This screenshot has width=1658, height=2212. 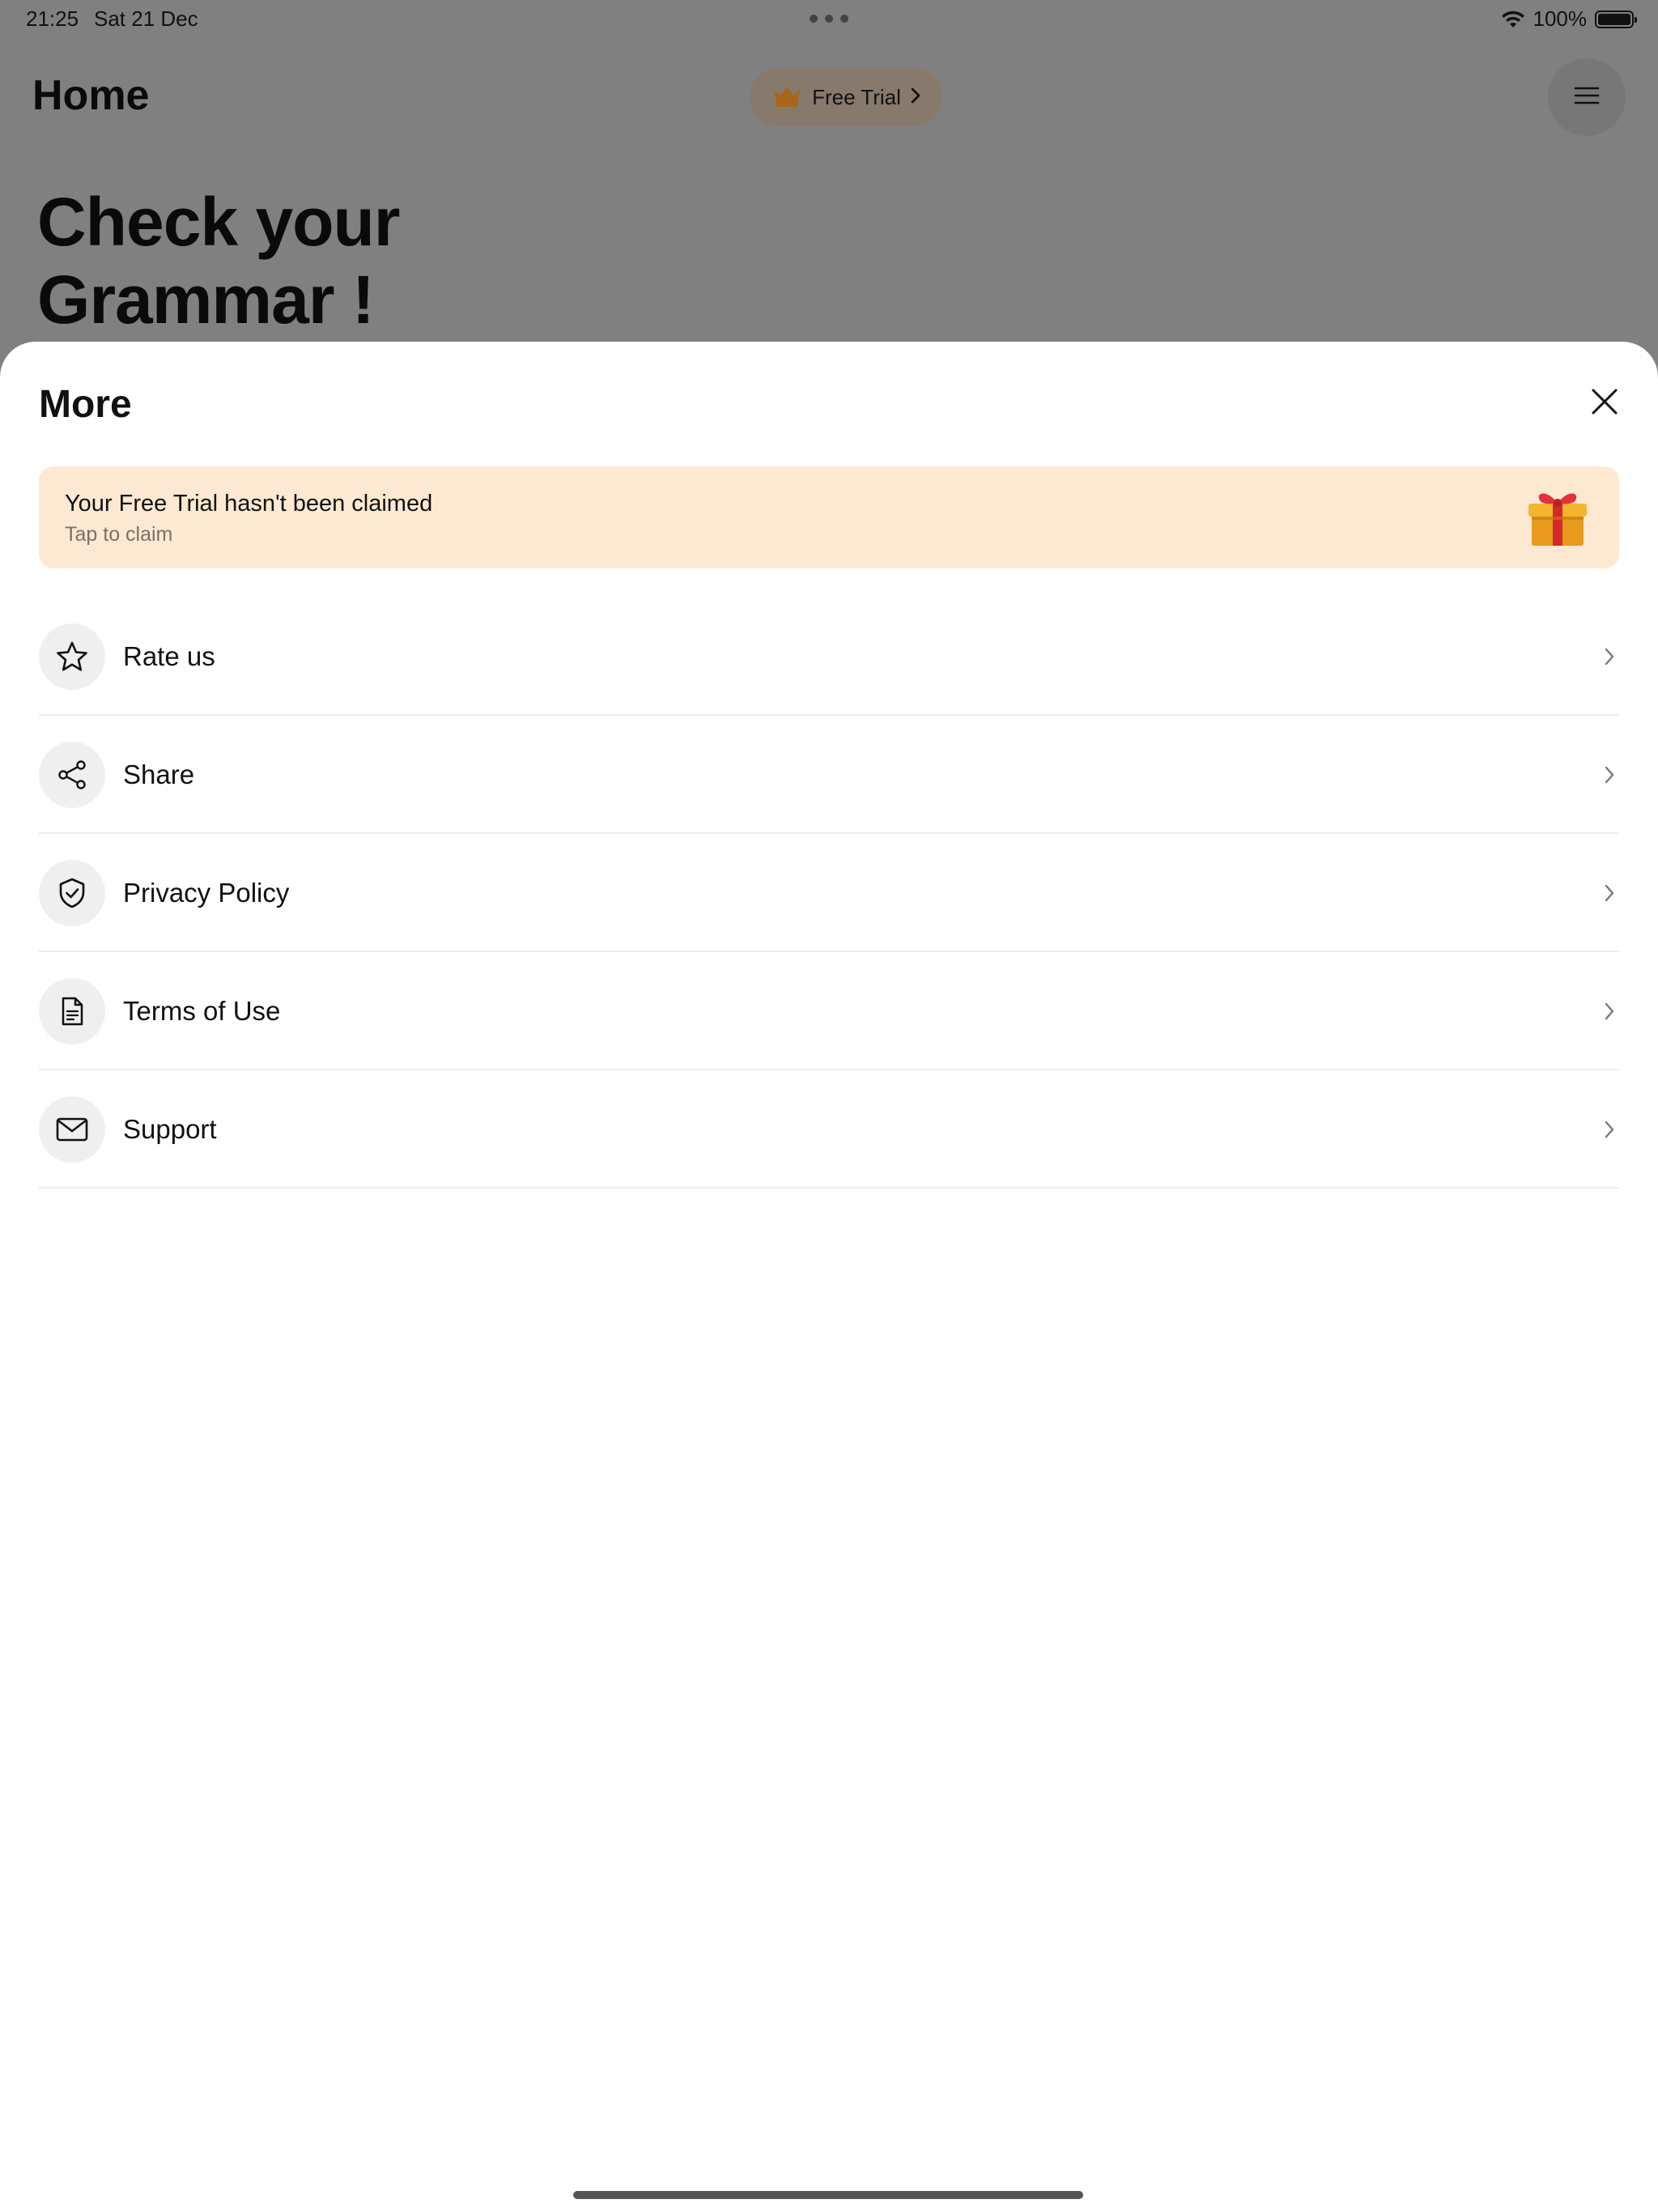 I want to click on hero-heading-line-2: Grammar !, so click(x=206, y=300).